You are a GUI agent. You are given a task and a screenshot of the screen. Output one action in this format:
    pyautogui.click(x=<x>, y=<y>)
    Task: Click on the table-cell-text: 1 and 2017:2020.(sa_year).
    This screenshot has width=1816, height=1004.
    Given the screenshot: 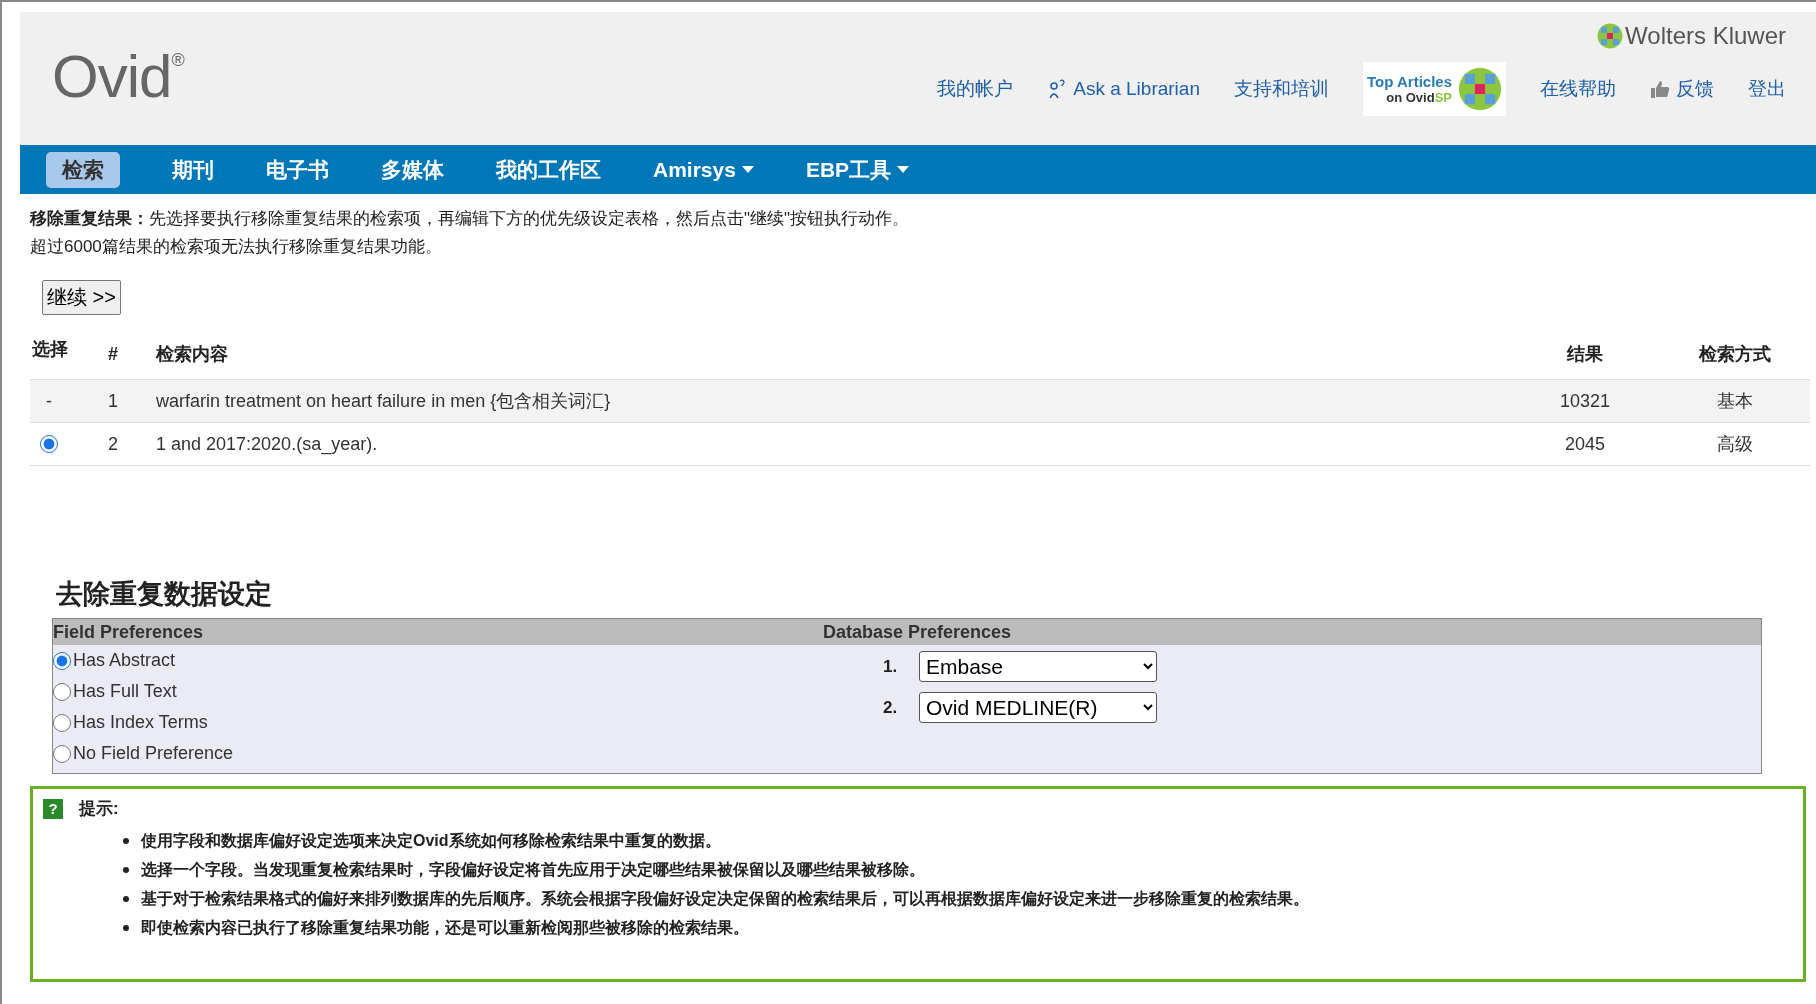 What is the action you would take?
    pyautogui.click(x=267, y=444)
    